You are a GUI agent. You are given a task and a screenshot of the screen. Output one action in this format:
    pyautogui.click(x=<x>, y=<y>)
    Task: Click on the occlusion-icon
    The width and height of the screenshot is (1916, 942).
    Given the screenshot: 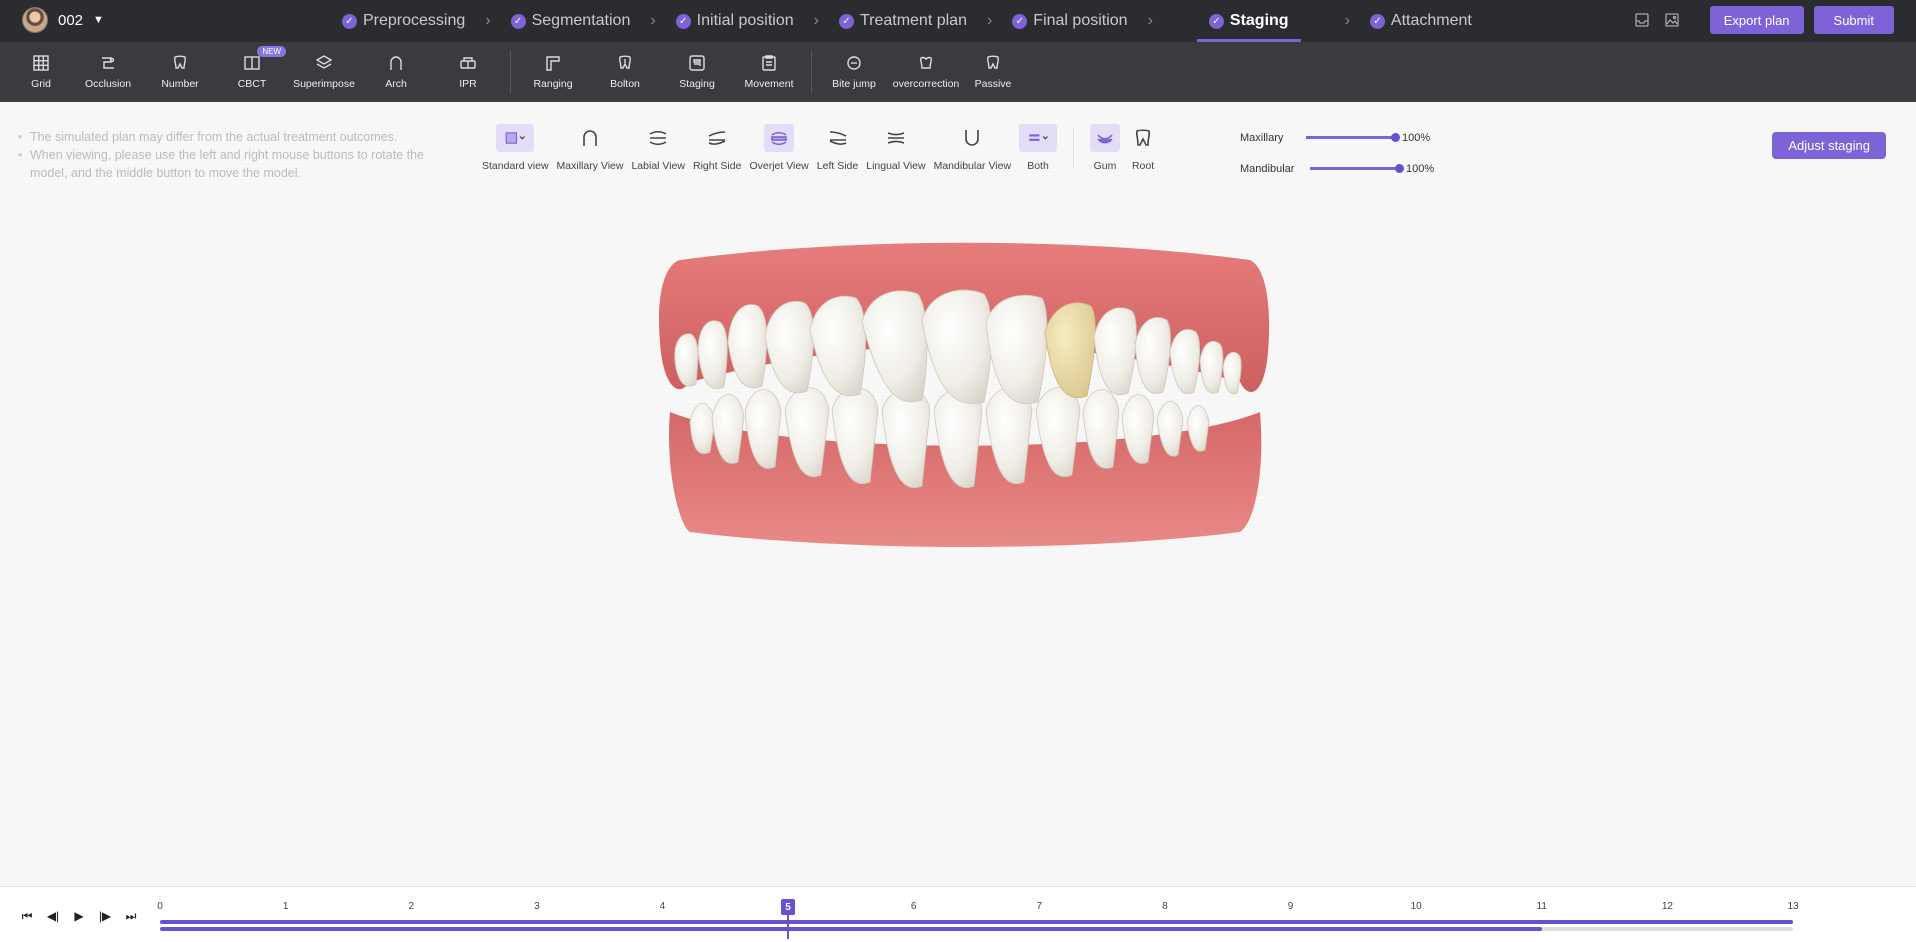 What is the action you would take?
    pyautogui.click(x=108, y=63)
    